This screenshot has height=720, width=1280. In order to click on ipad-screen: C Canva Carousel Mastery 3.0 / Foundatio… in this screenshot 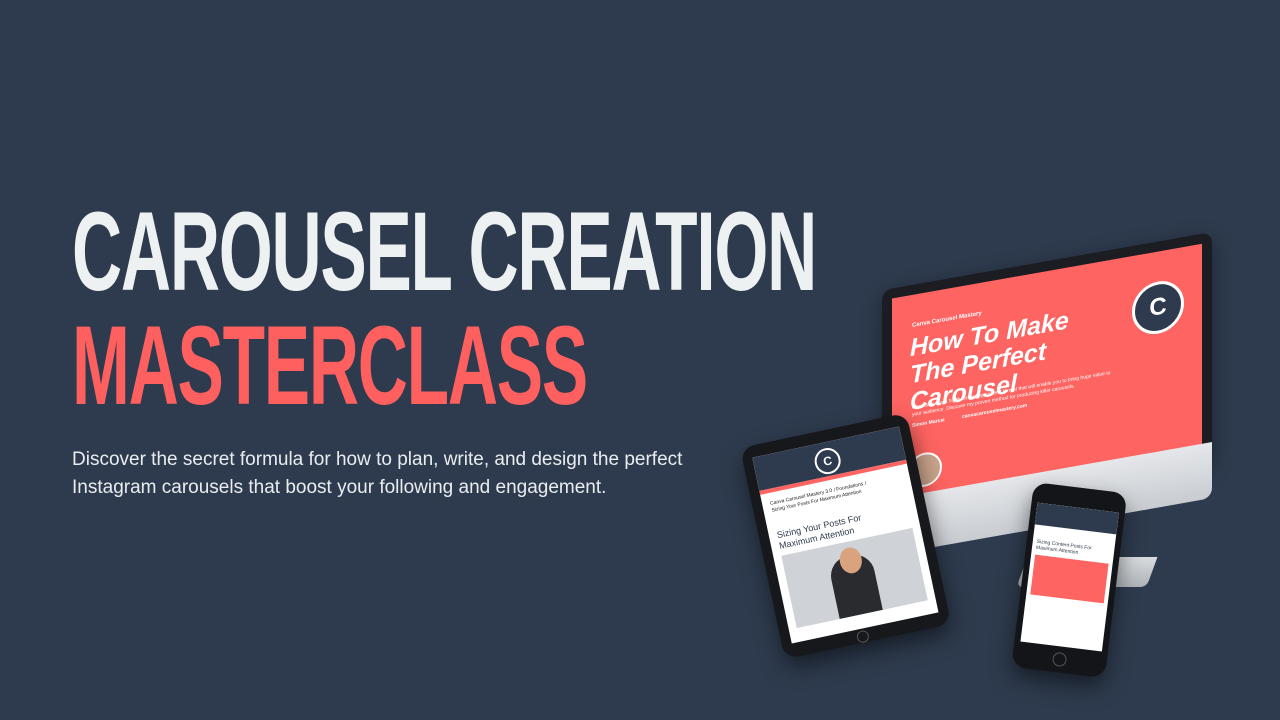, I will do `click(845, 535)`.